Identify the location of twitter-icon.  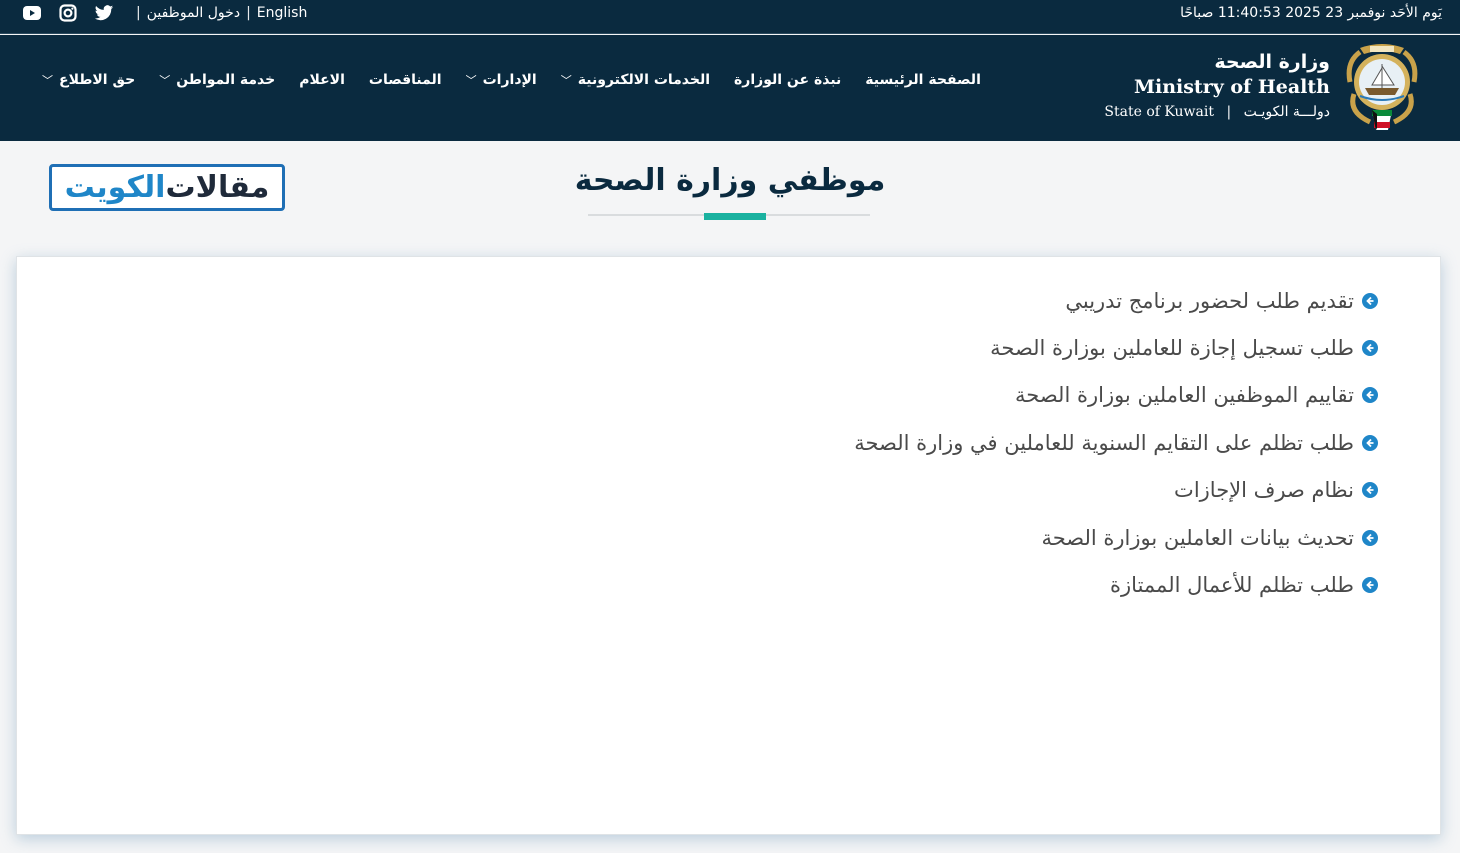
(104, 13).